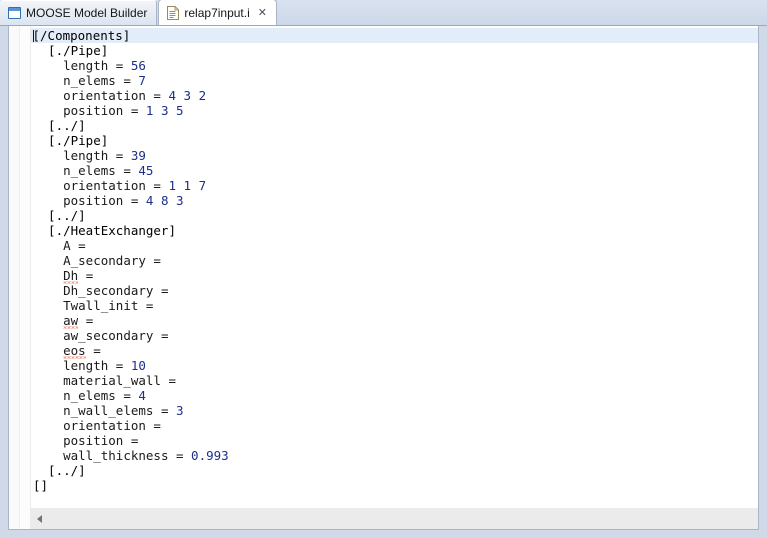  I want to click on code-line: material_wall =, so click(394, 380).